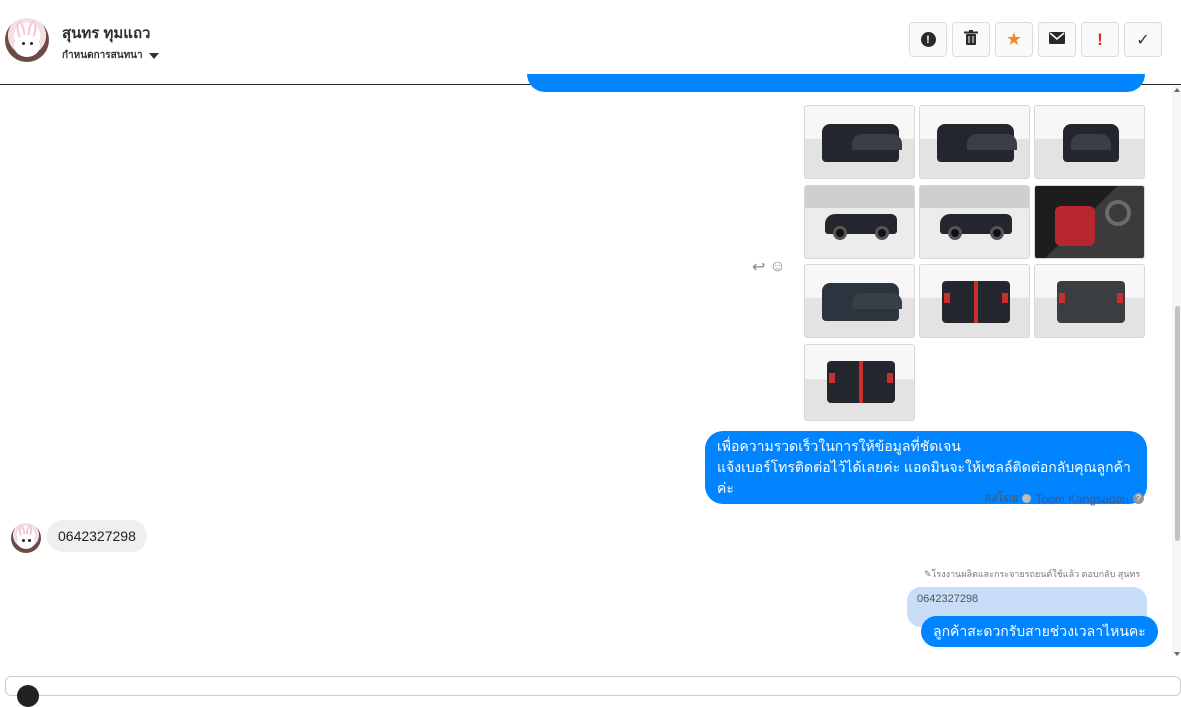 This screenshot has height=707, width=1181. What do you see at coordinates (1039, 631) in the screenshot?
I see `reply-message: ลูกค้าสะดวกรับสายช่วงเวลาไหนคะ` at bounding box center [1039, 631].